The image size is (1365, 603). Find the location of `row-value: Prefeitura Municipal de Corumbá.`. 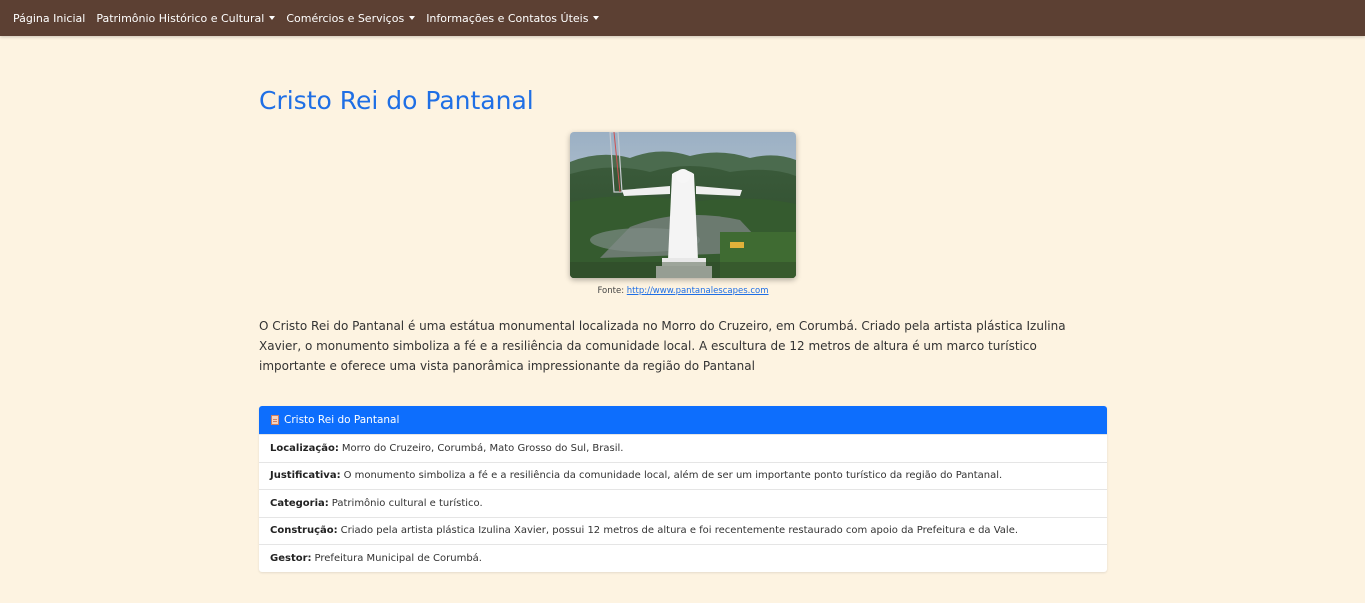

row-value: Prefeitura Municipal de Corumbá. is located at coordinates (398, 558).